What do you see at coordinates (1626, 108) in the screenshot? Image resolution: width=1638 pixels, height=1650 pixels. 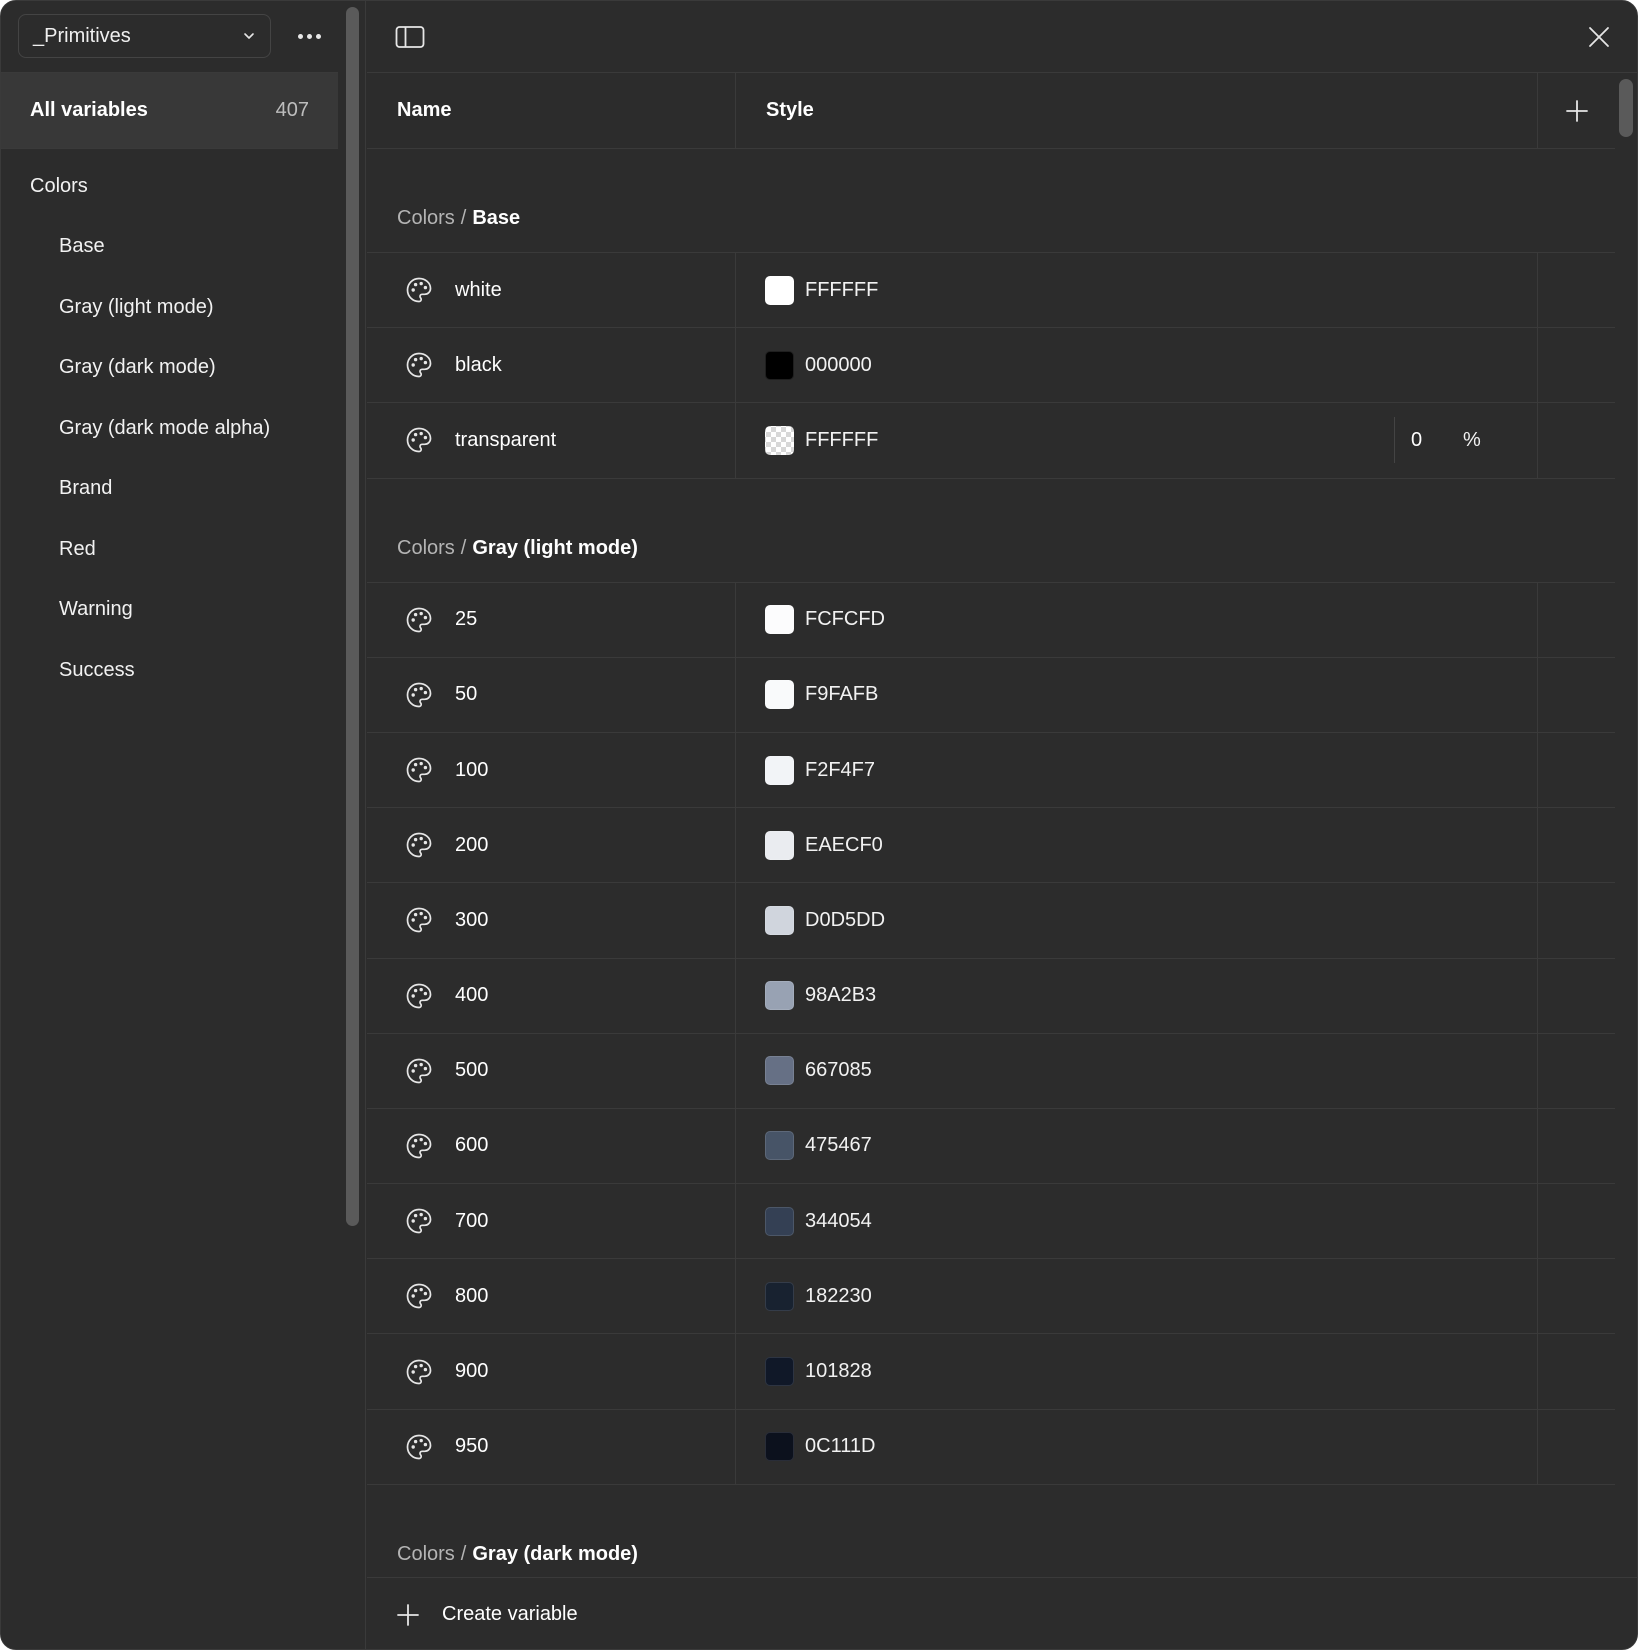 I see `main-scrollbar-thumb` at bounding box center [1626, 108].